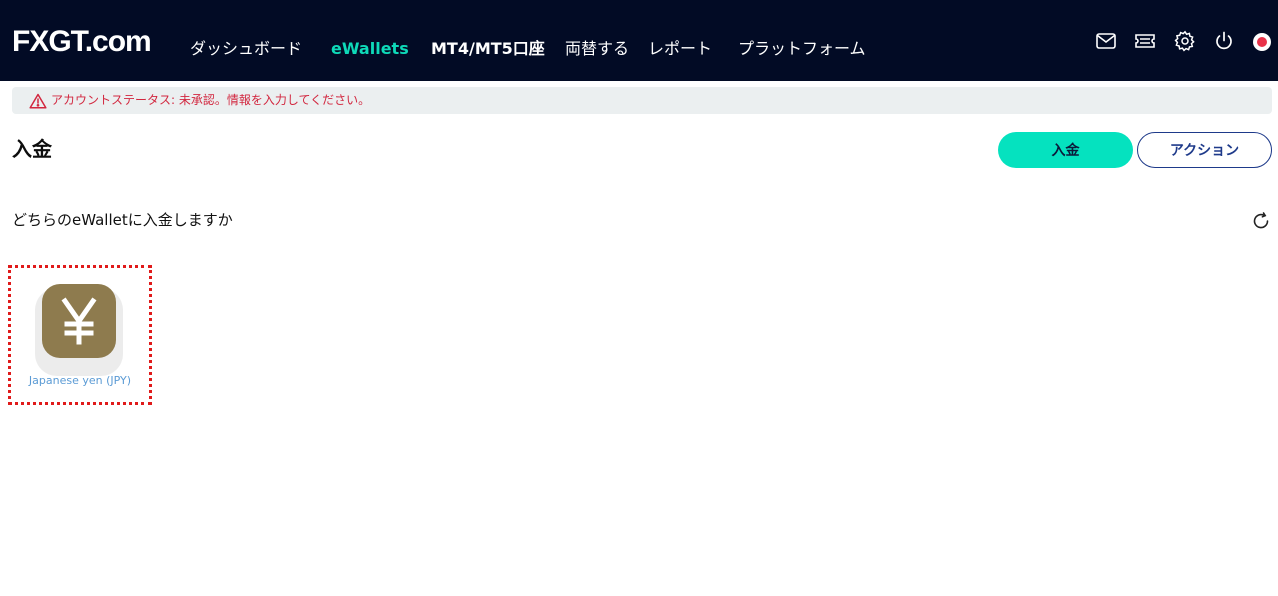 The image size is (1278, 596). I want to click on wallet-question: どちらのeWalletに入金しますか, so click(122, 220).